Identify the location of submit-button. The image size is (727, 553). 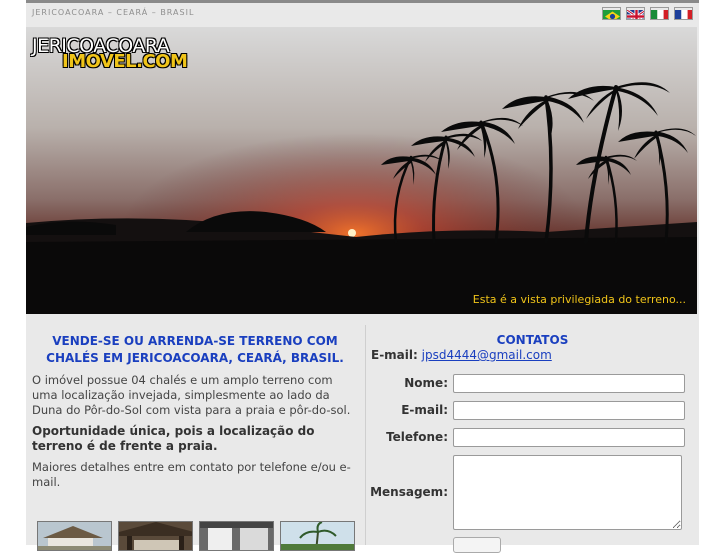
(477, 545).